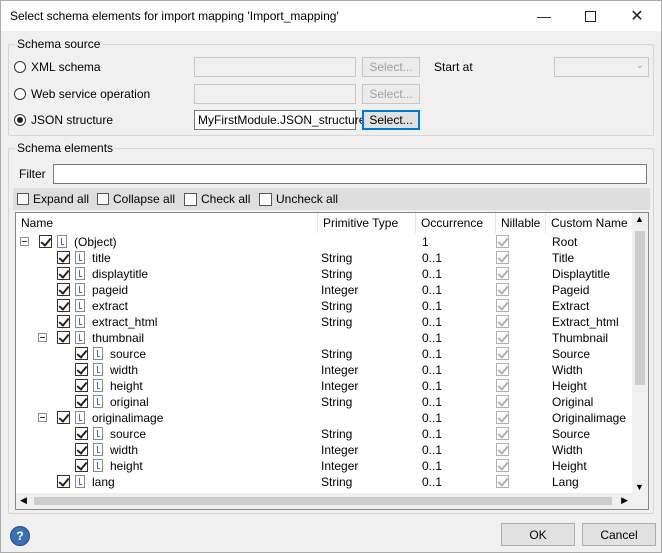 This screenshot has width=662, height=553. Describe the element at coordinates (279, 120) in the screenshot. I see `json-structure-field: MyFirstModule.JSON_structure` at that location.